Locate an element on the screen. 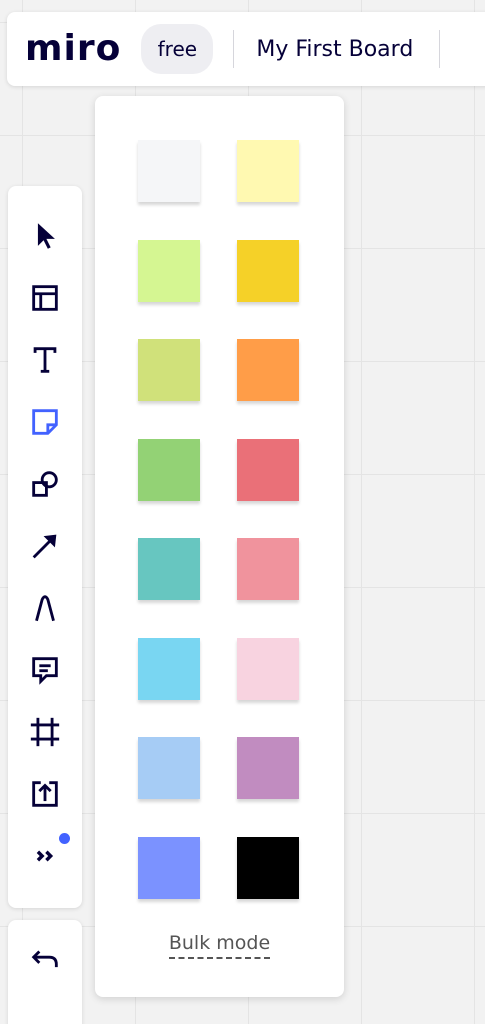 Image resolution: width=485 pixels, height=1024 pixels. pen-icon is located at coordinates (45, 608).